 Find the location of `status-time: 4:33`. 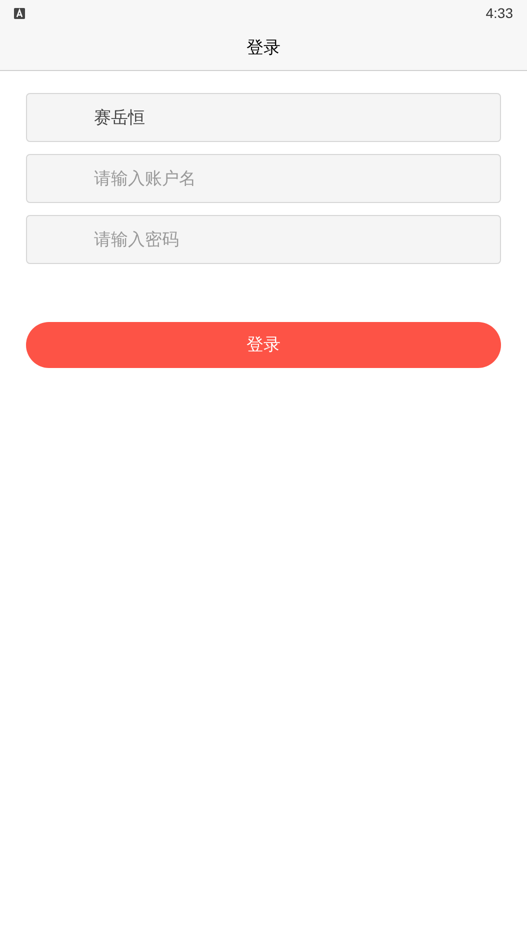

status-time: 4:33 is located at coordinates (499, 13).